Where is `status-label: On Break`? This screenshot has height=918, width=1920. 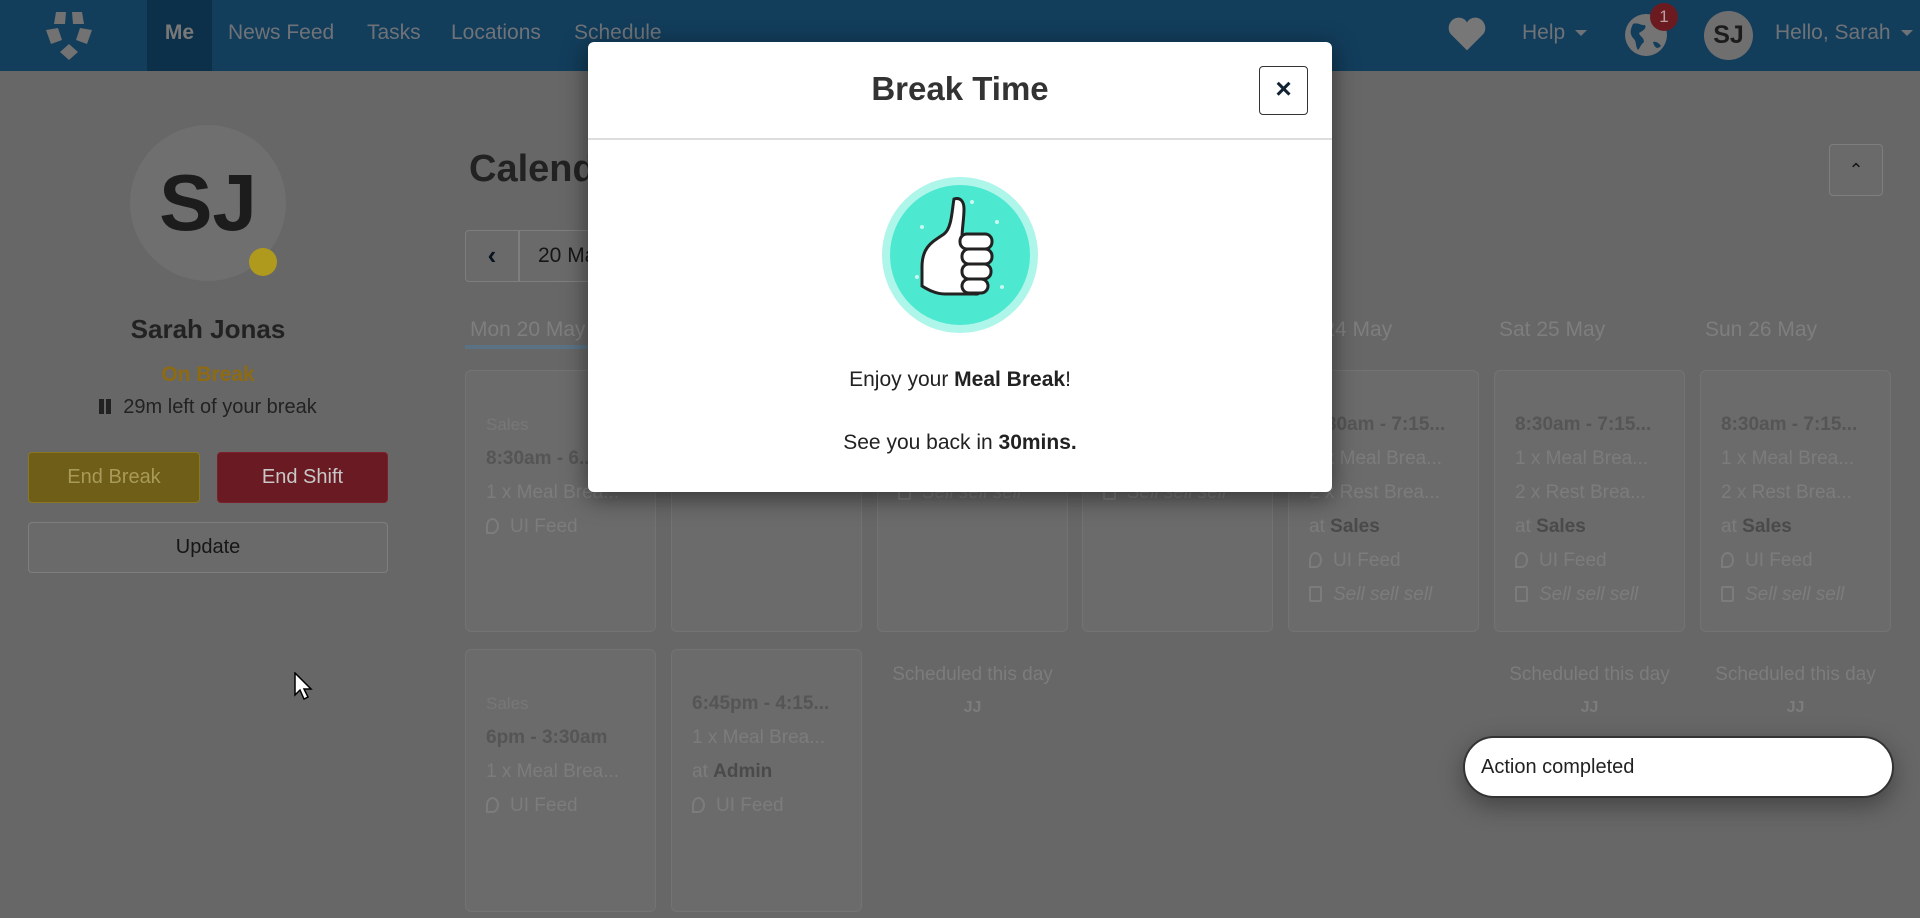 status-label: On Break is located at coordinates (208, 374).